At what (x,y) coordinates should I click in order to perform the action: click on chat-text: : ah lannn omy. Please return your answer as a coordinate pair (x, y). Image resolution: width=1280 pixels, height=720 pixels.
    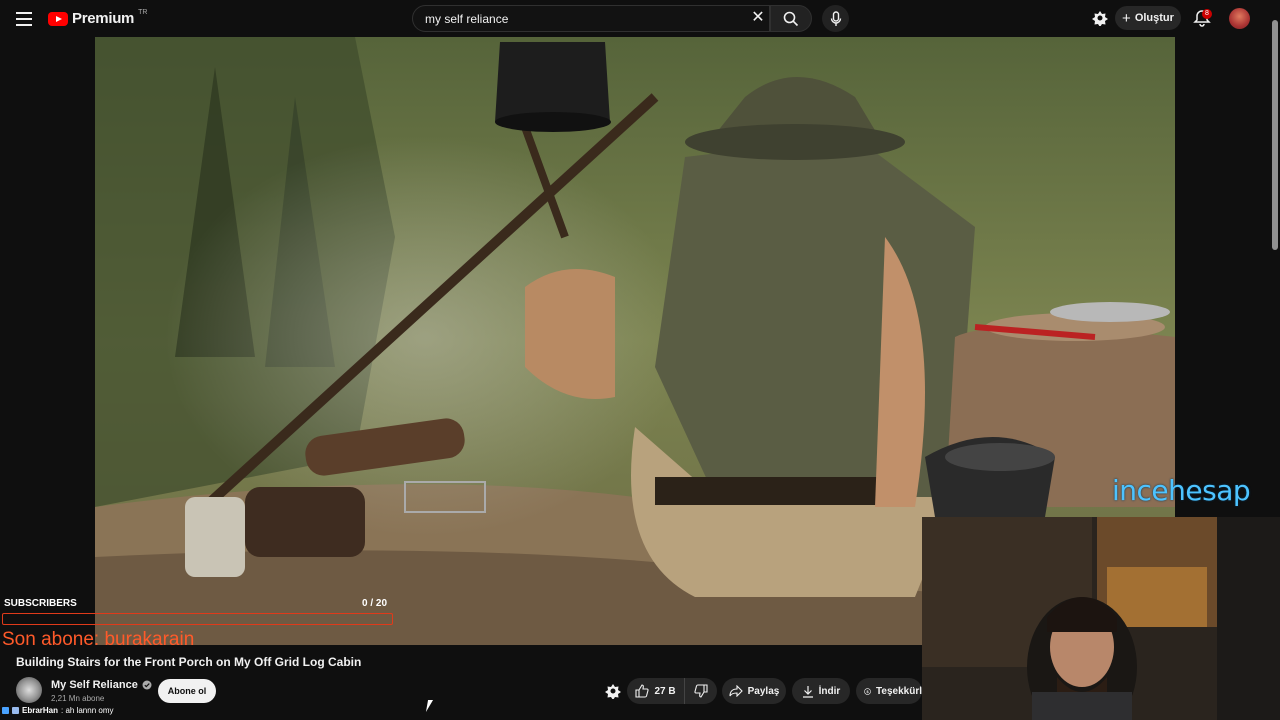
    Looking at the image, I should click on (87, 710).